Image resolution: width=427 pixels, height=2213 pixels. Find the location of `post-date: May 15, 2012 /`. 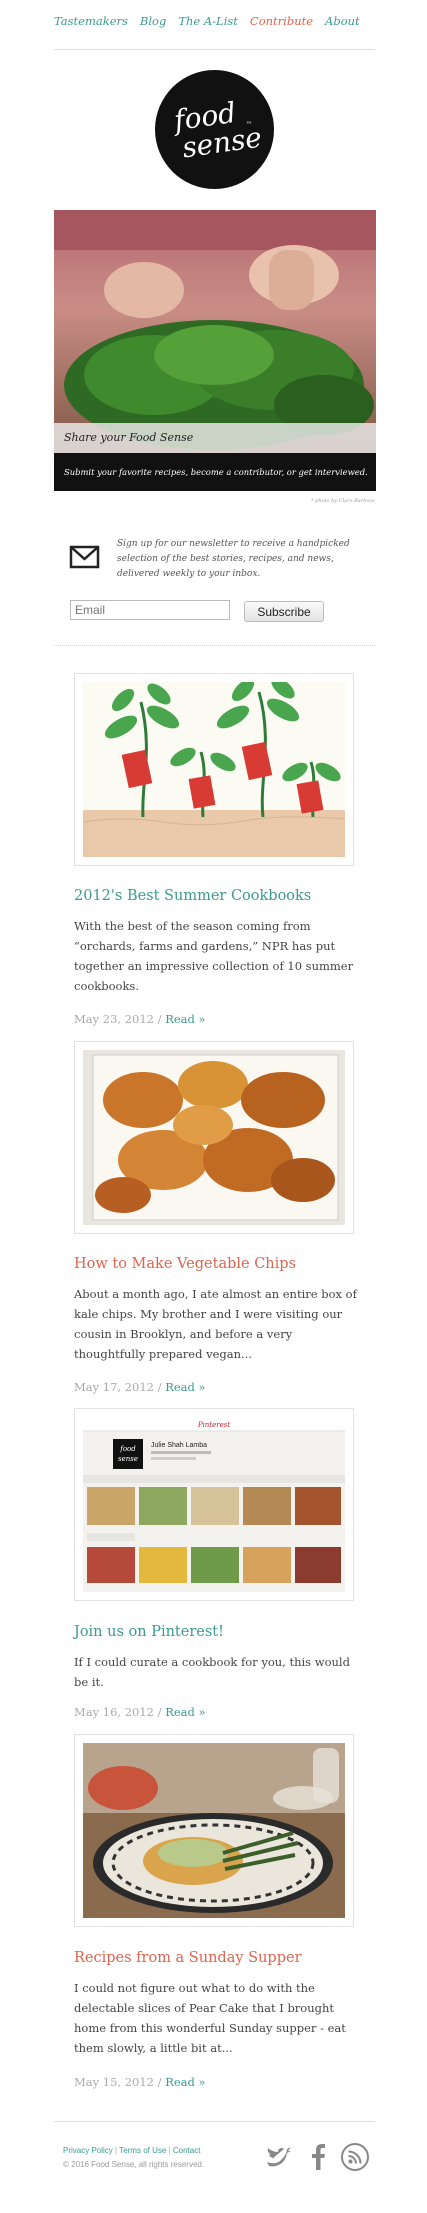

post-date: May 15, 2012 / is located at coordinates (118, 2082).